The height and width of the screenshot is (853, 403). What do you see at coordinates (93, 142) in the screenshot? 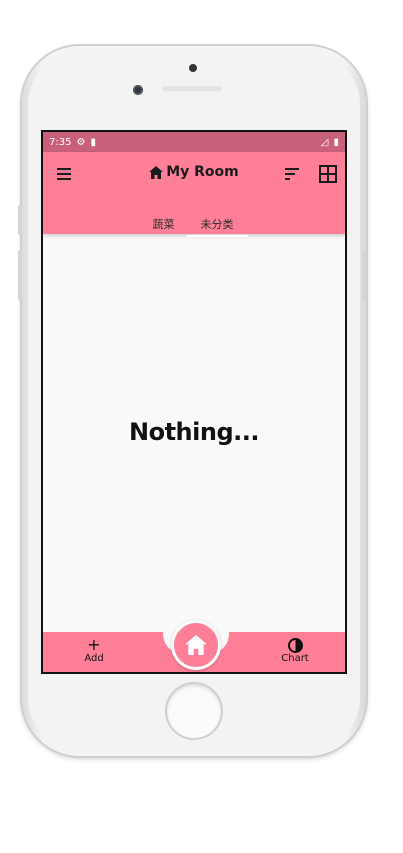
I see `sim-icon: ▮` at bounding box center [93, 142].